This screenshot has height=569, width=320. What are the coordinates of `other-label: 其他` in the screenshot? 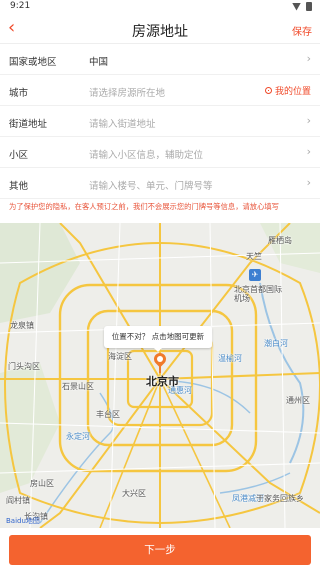 It's located at (19, 186).